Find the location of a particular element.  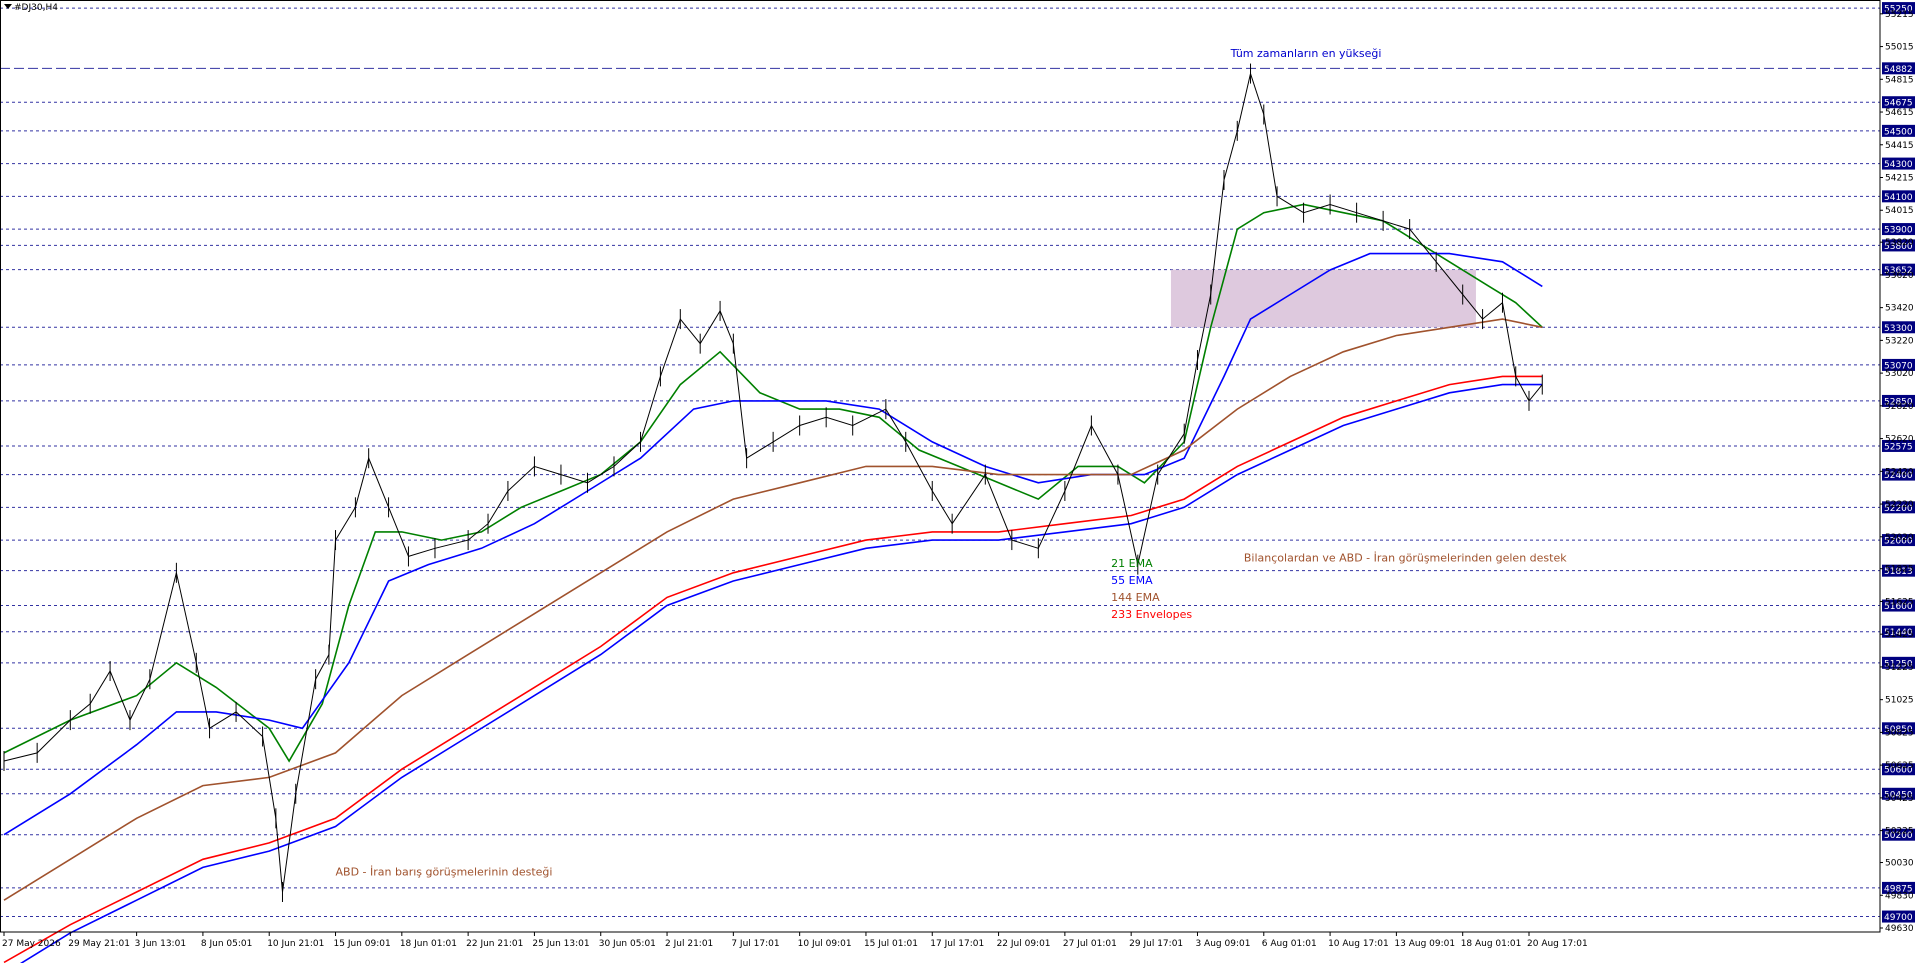

legend-entry: 233 Envelopes is located at coordinates (1151, 614).